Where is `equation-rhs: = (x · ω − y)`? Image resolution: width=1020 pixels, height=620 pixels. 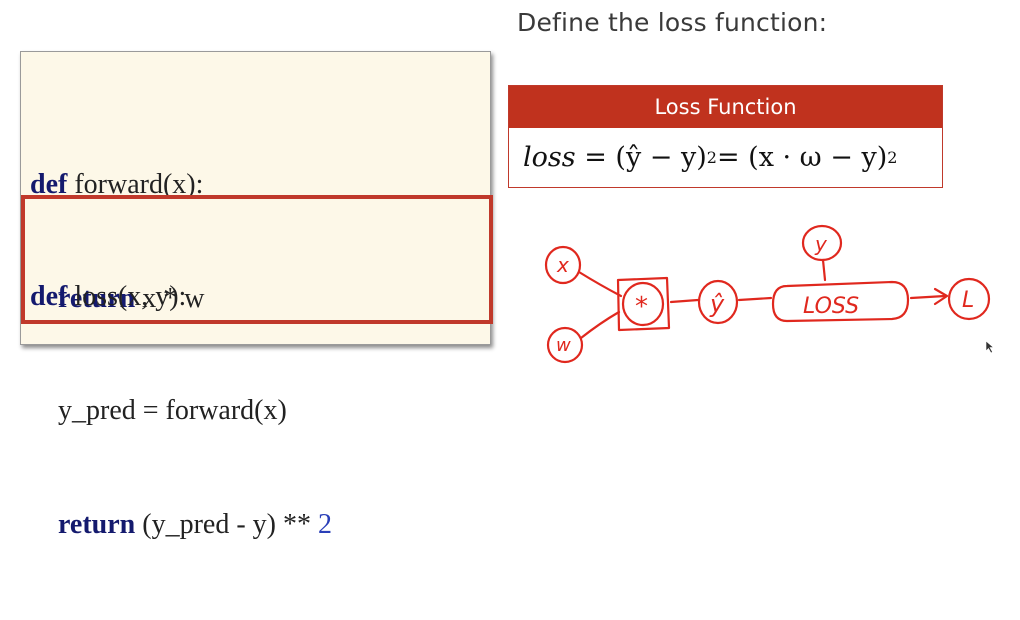
equation-rhs: = (x · ω − y) is located at coordinates (802, 157).